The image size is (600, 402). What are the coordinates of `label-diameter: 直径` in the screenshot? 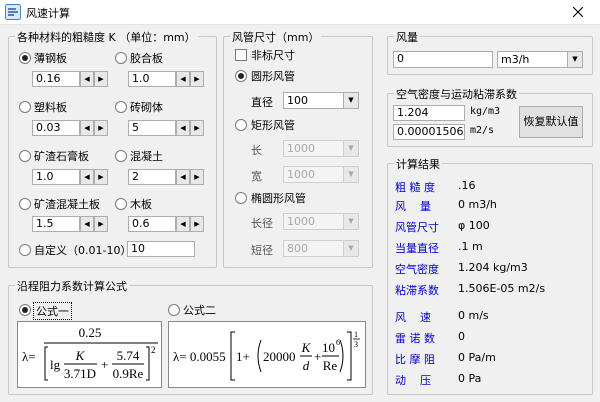 It's located at (262, 102).